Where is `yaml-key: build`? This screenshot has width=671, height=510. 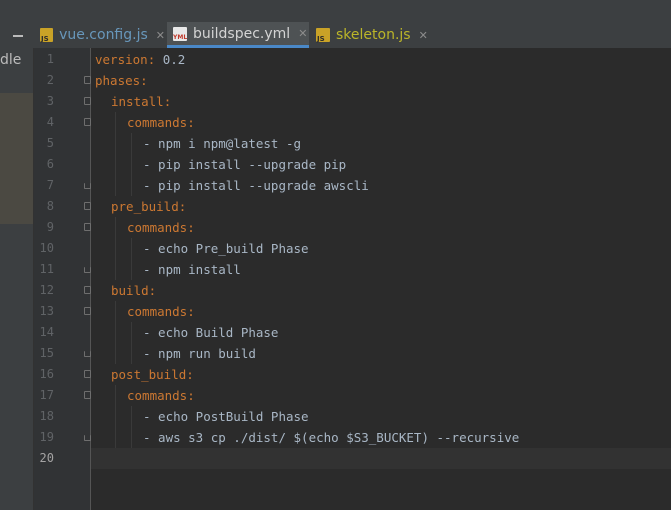
yaml-key: build is located at coordinates (130, 290).